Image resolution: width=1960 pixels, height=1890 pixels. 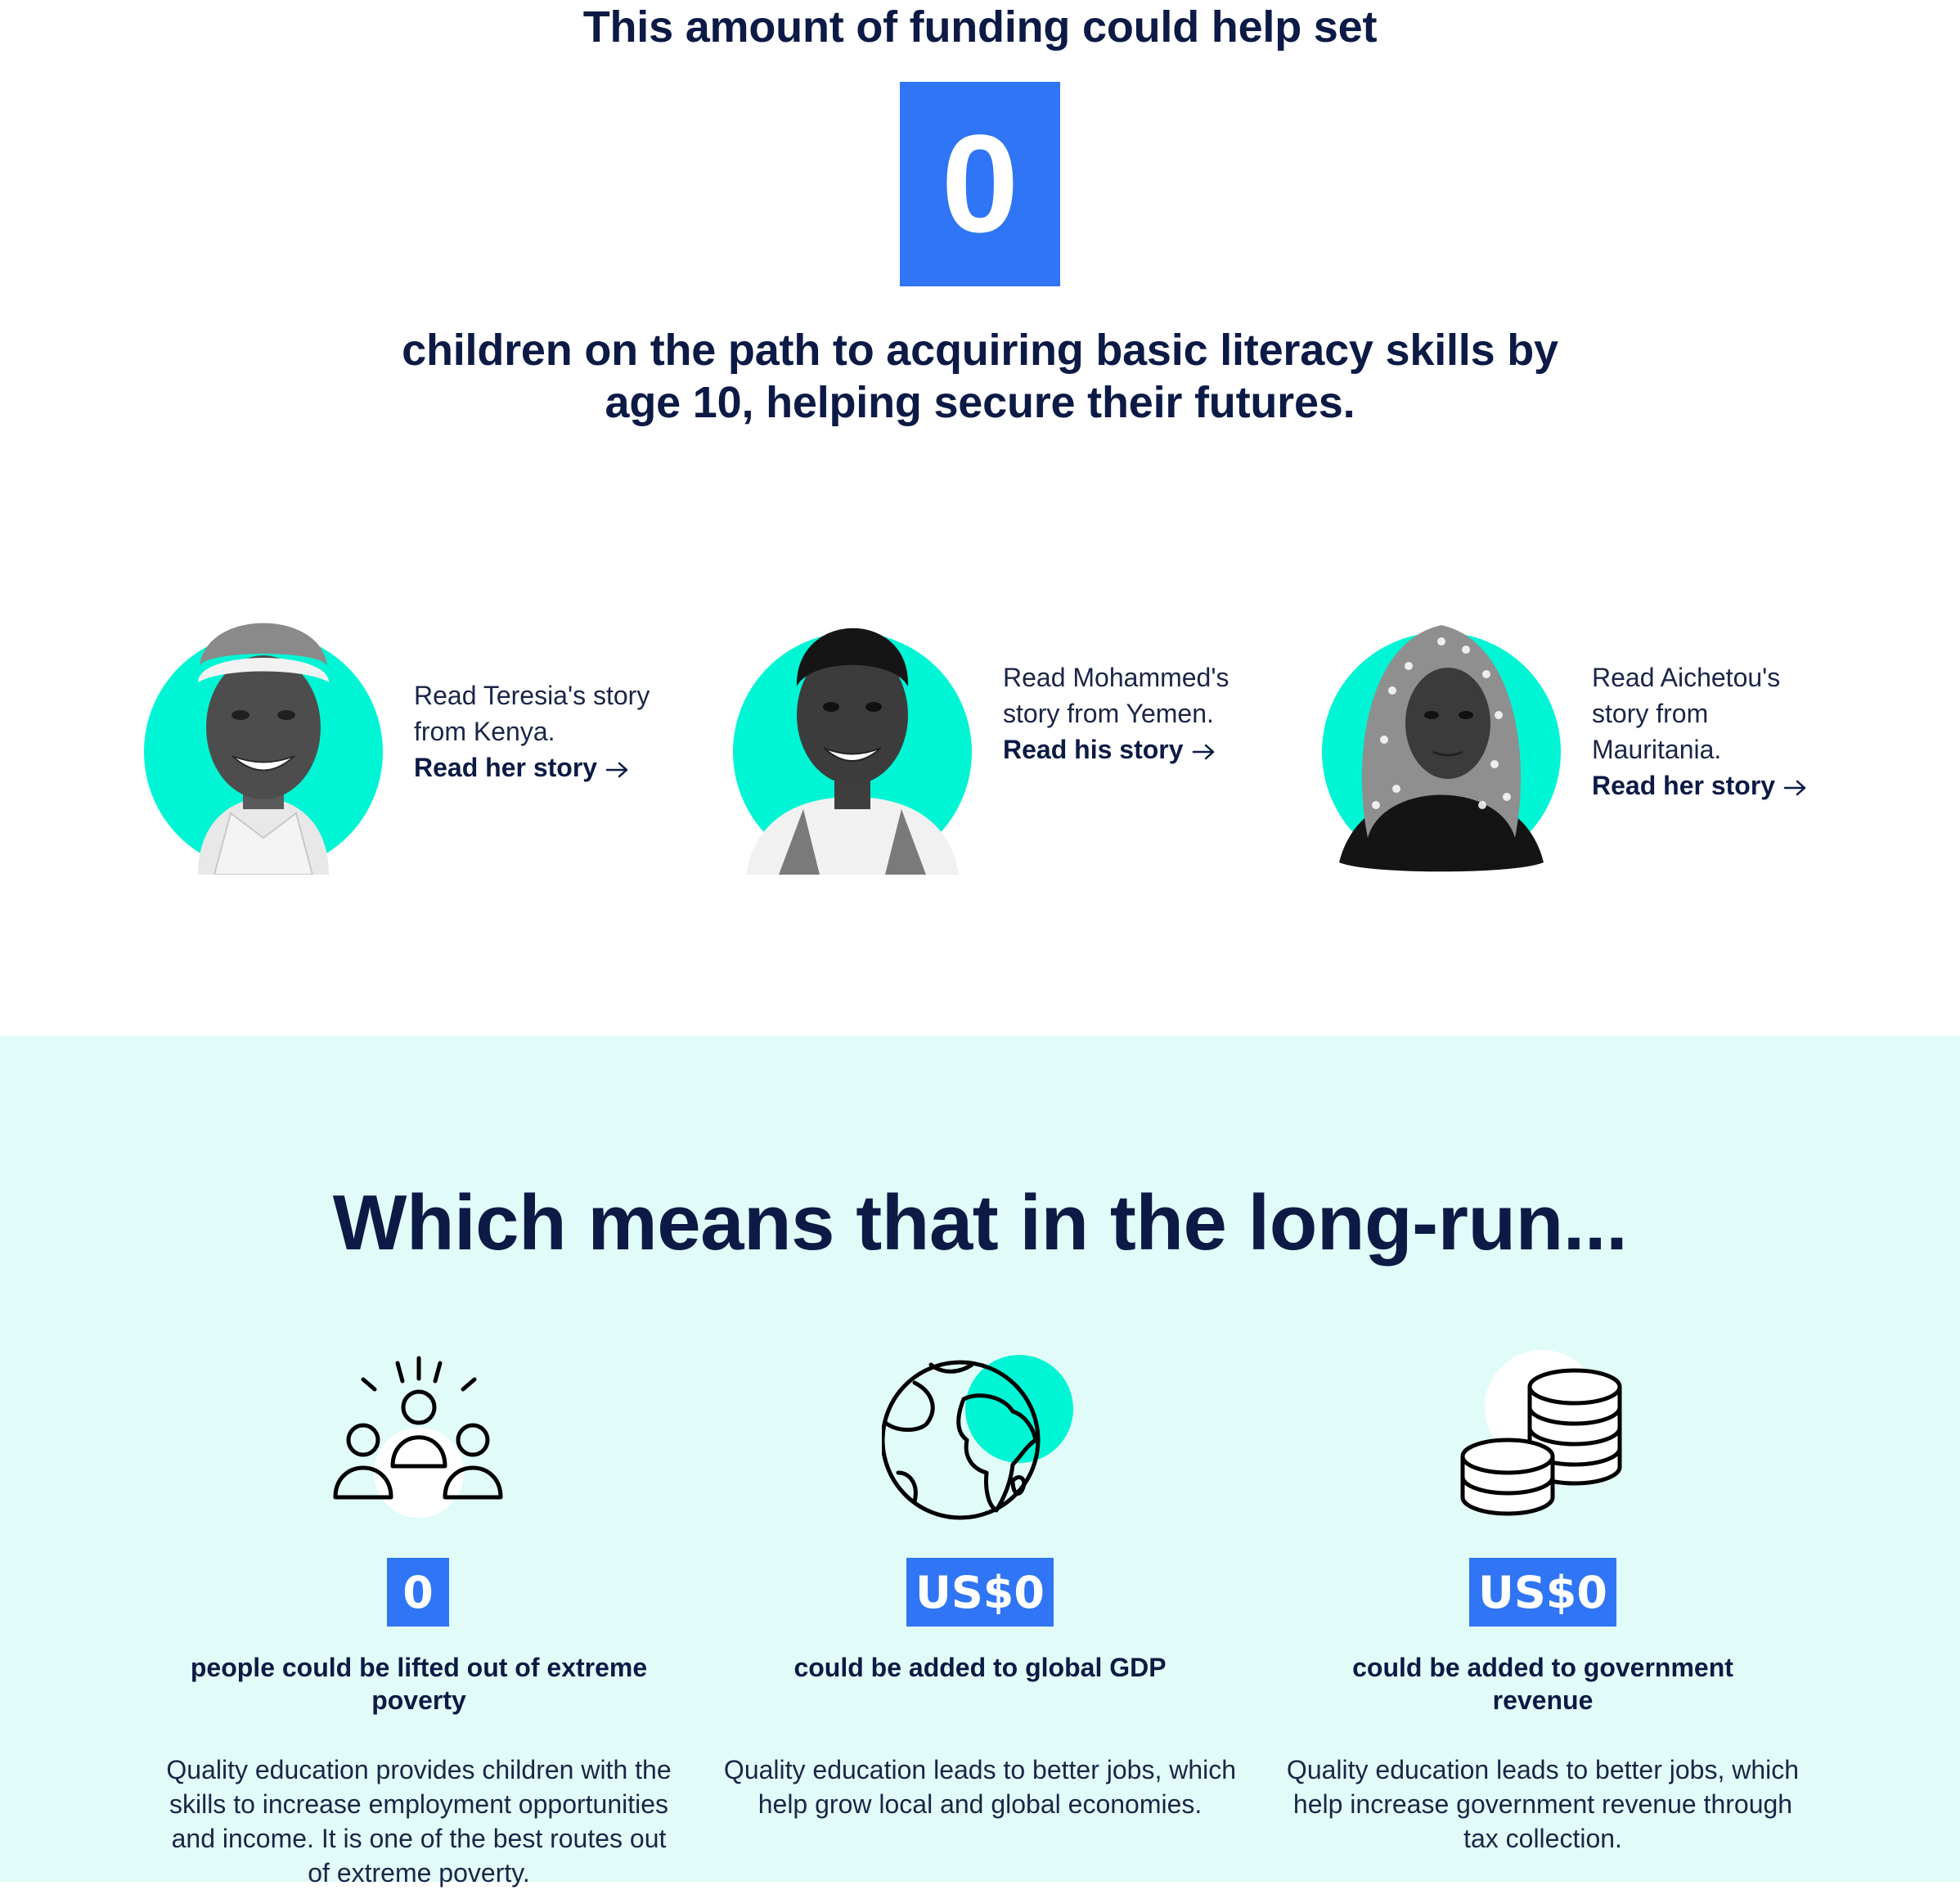 What do you see at coordinates (980, 1668) in the screenshot?
I see `gdp-title: could be added to global GDP` at bounding box center [980, 1668].